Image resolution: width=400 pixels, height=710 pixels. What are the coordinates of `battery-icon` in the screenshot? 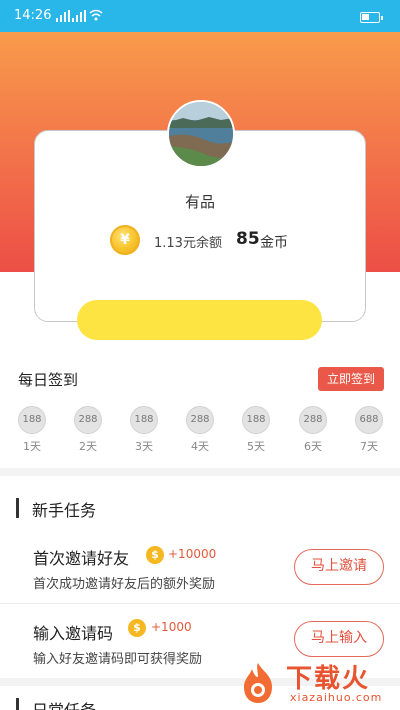 It's located at (371, 17).